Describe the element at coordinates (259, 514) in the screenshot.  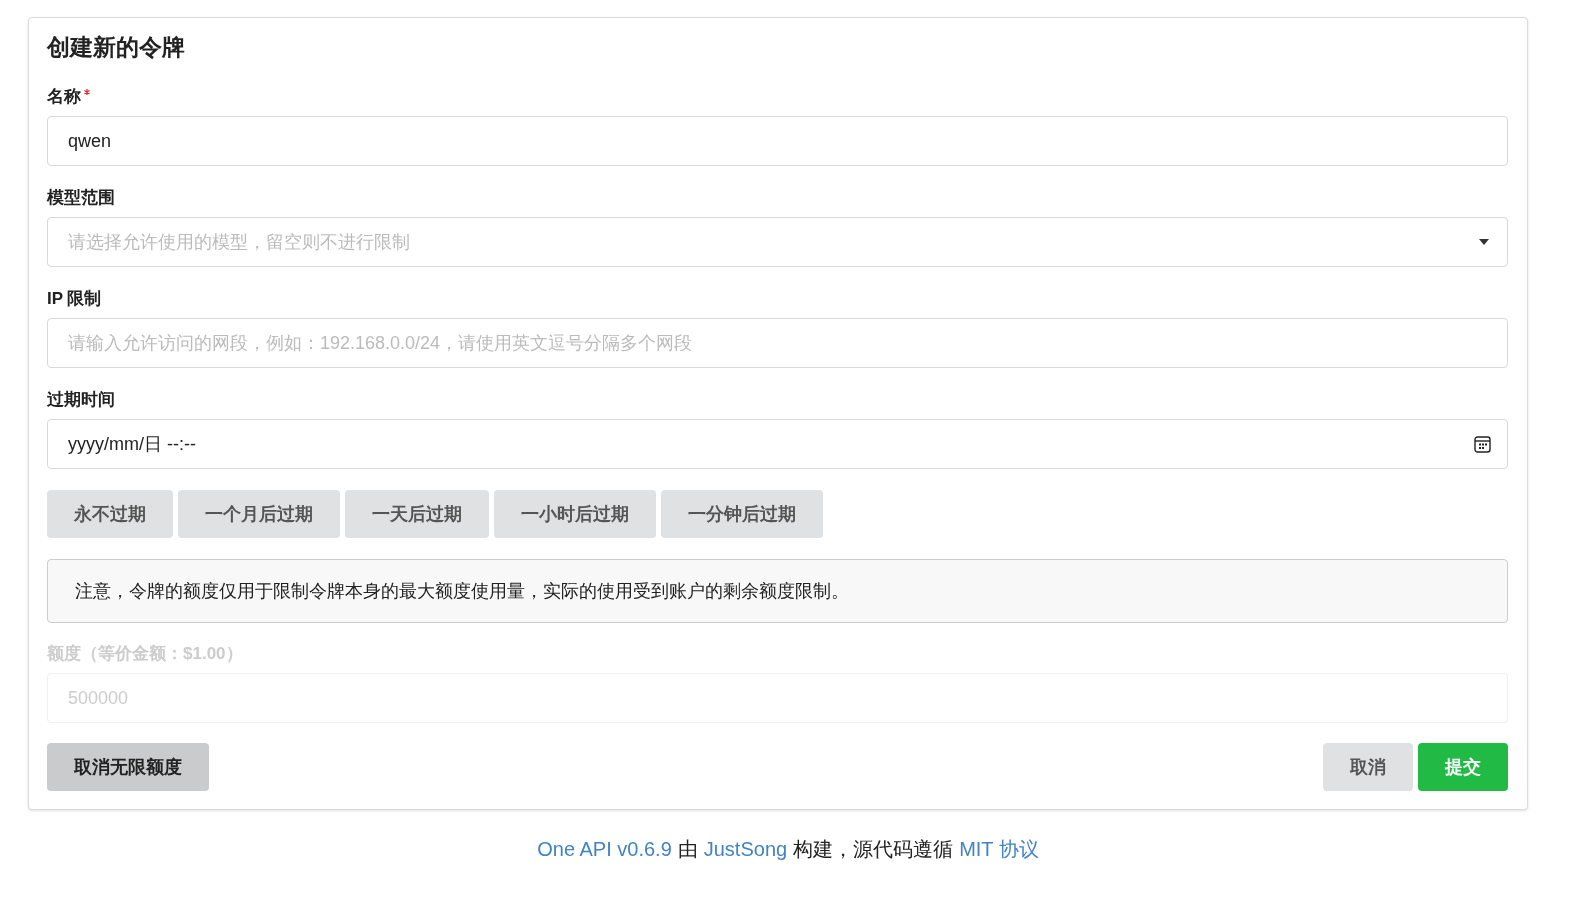
I see `expire-button: 一个月后过期` at that location.